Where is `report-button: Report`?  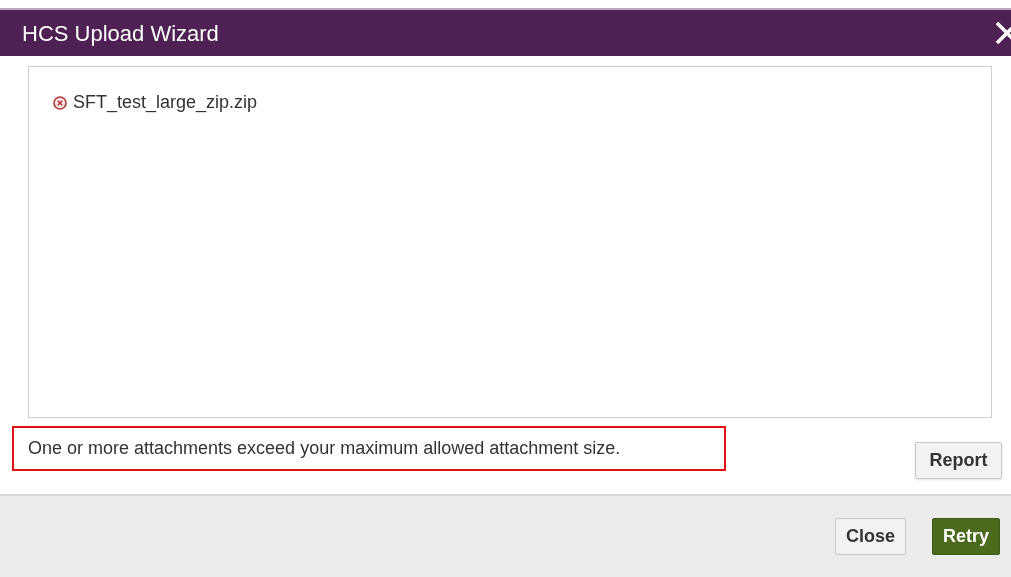 report-button: Report is located at coordinates (958, 460).